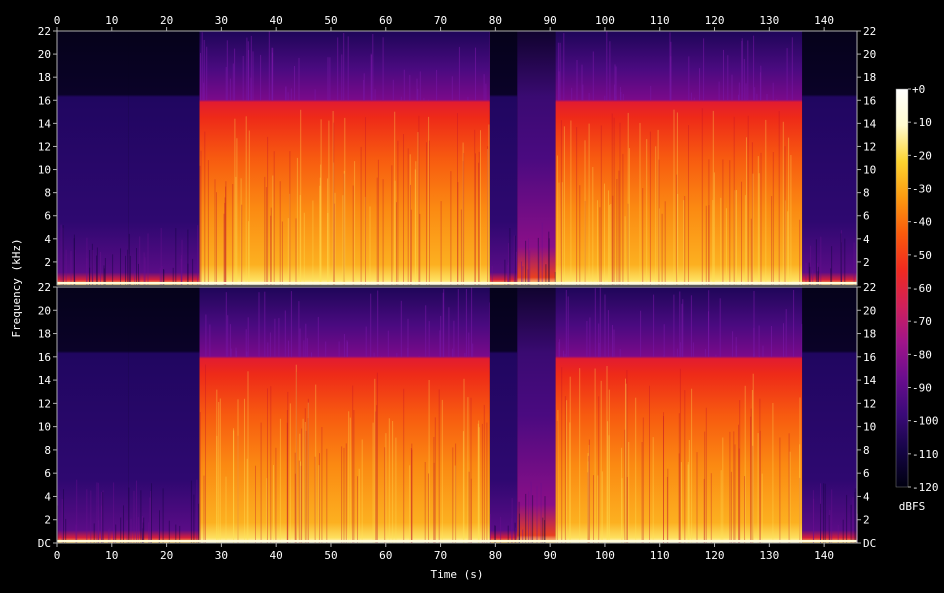 Image resolution: width=944 pixels, height=593 pixels. What do you see at coordinates (925, 487) in the screenshot?
I see `colorbar-tick-label: -120` at bounding box center [925, 487].